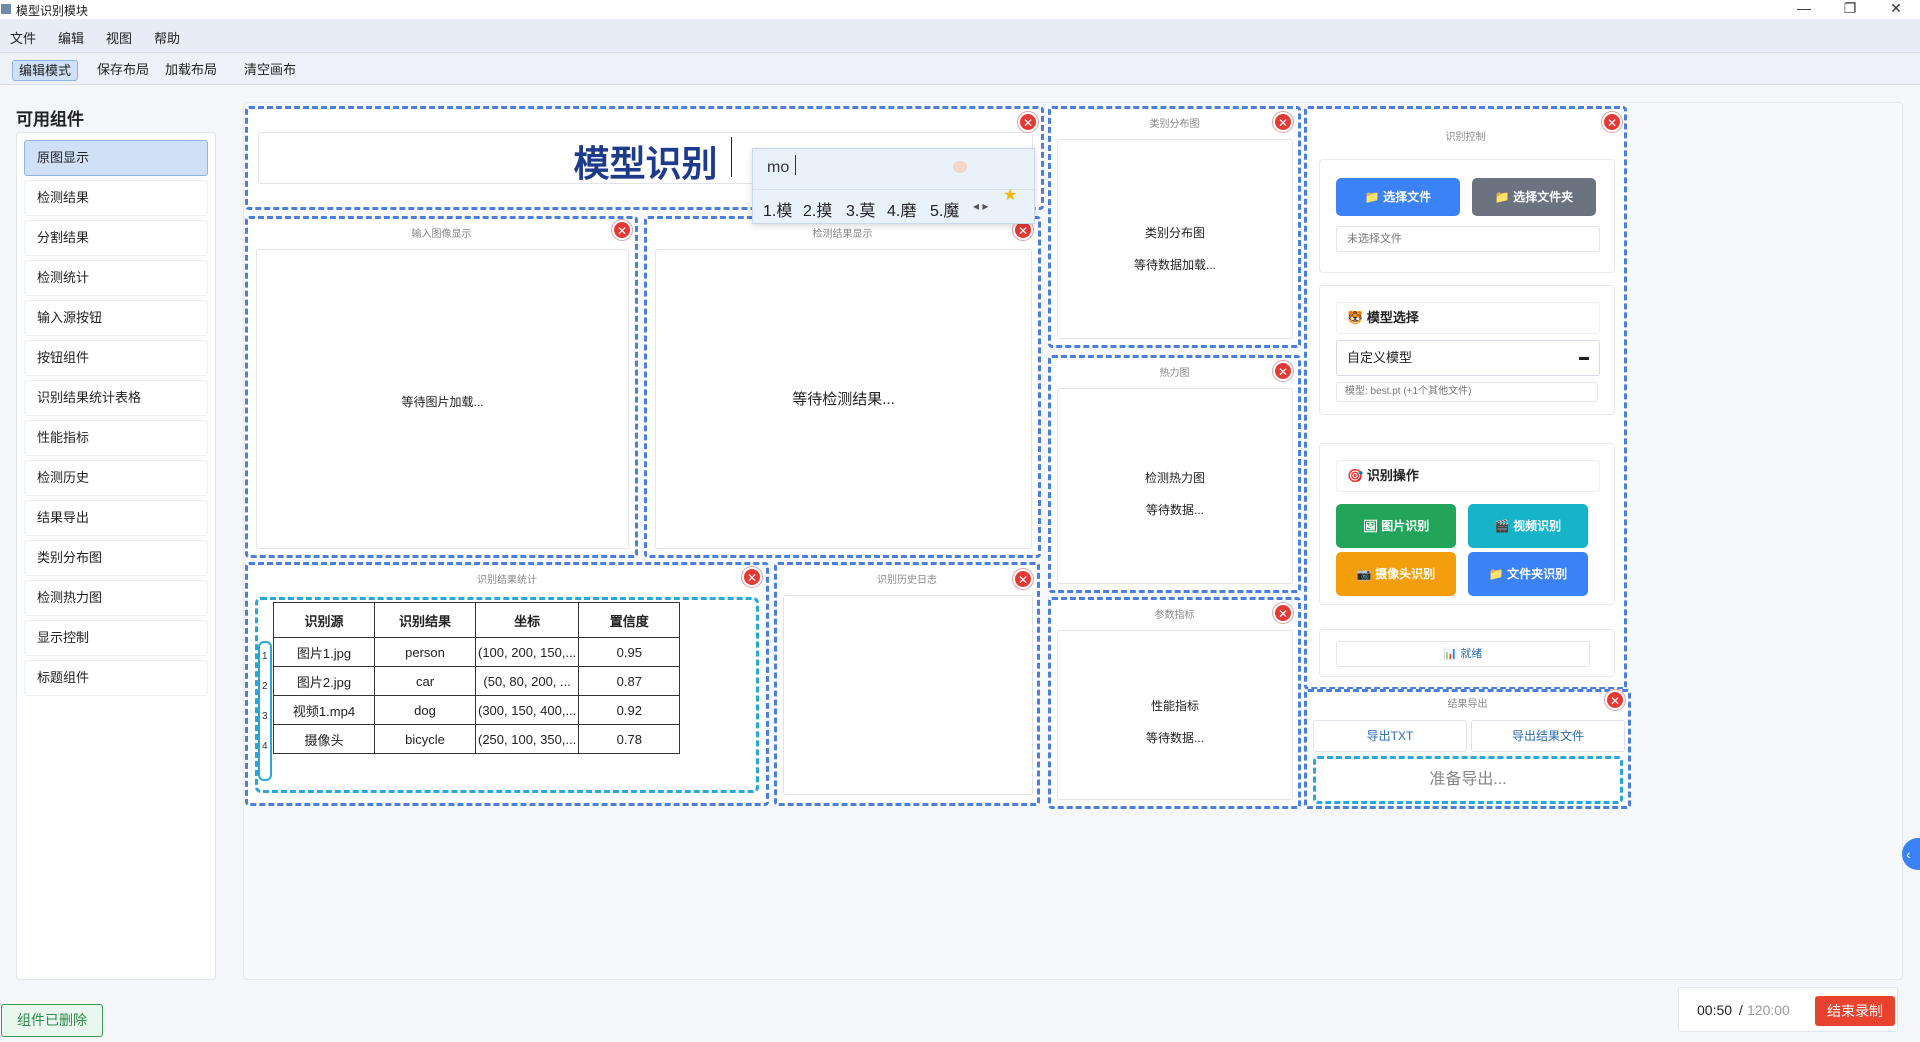 Image resolution: width=1920 pixels, height=1042 pixels. I want to click on ime-candidate: 3.莫, so click(860, 209).